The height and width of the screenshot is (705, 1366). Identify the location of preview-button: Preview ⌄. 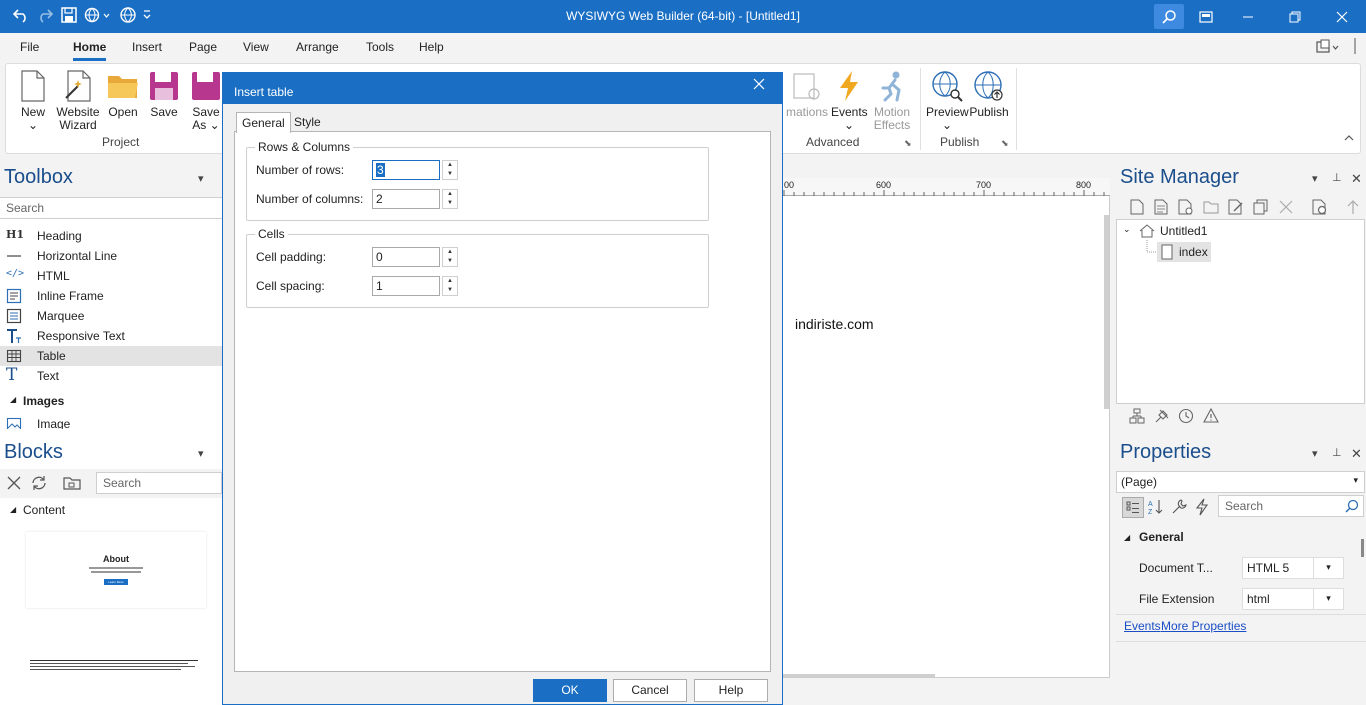
(947, 101).